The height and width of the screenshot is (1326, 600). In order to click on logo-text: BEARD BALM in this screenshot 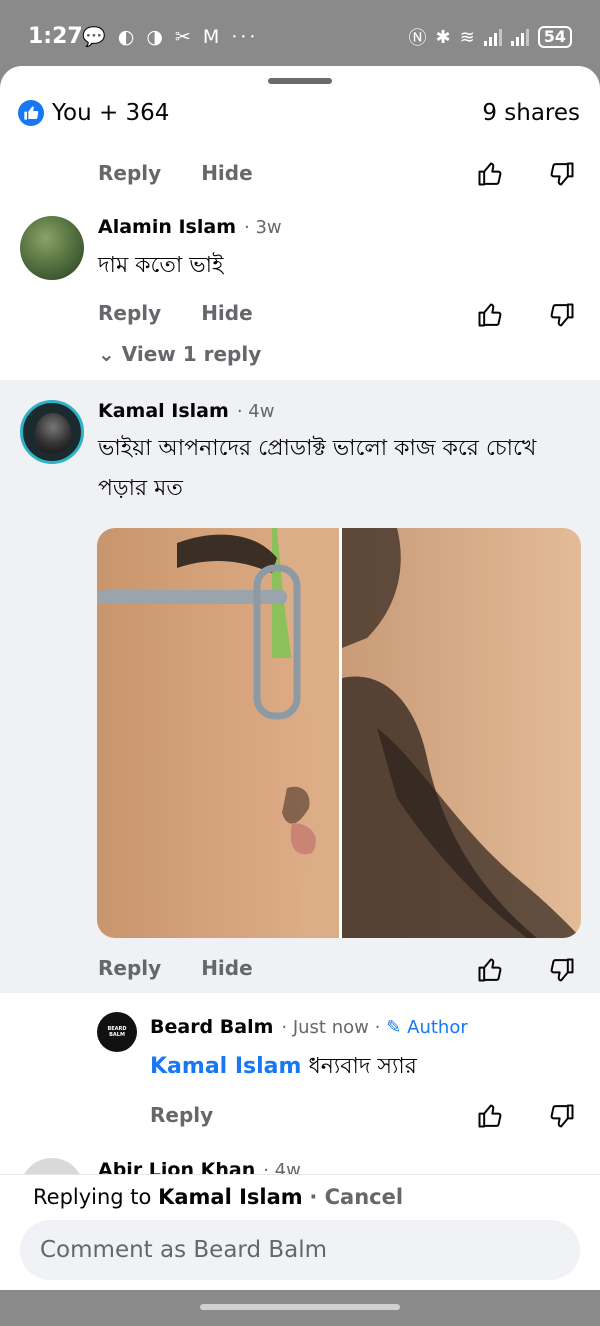, I will do `click(117, 1032)`.